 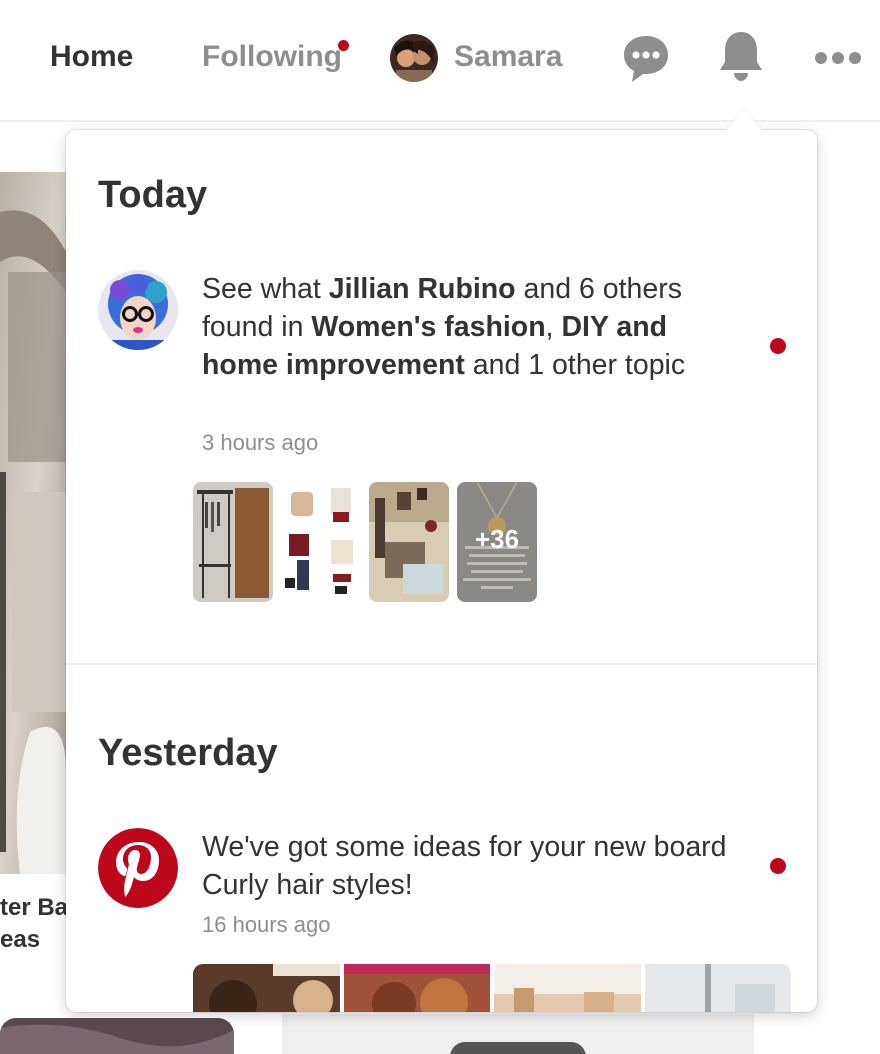 What do you see at coordinates (441, 664) in the screenshot?
I see `section-divider` at bounding box center [441, 664].